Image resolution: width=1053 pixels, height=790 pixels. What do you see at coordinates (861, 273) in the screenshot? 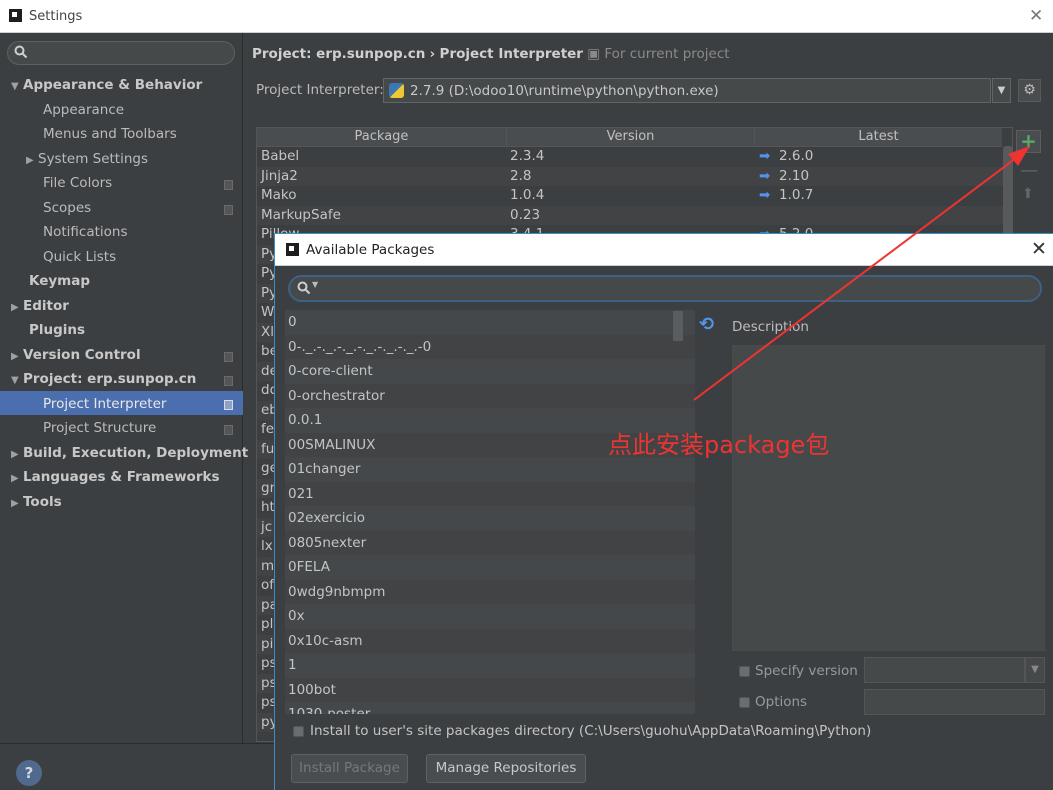
I see `annotation-arrow` at bounding box center [861, 273].